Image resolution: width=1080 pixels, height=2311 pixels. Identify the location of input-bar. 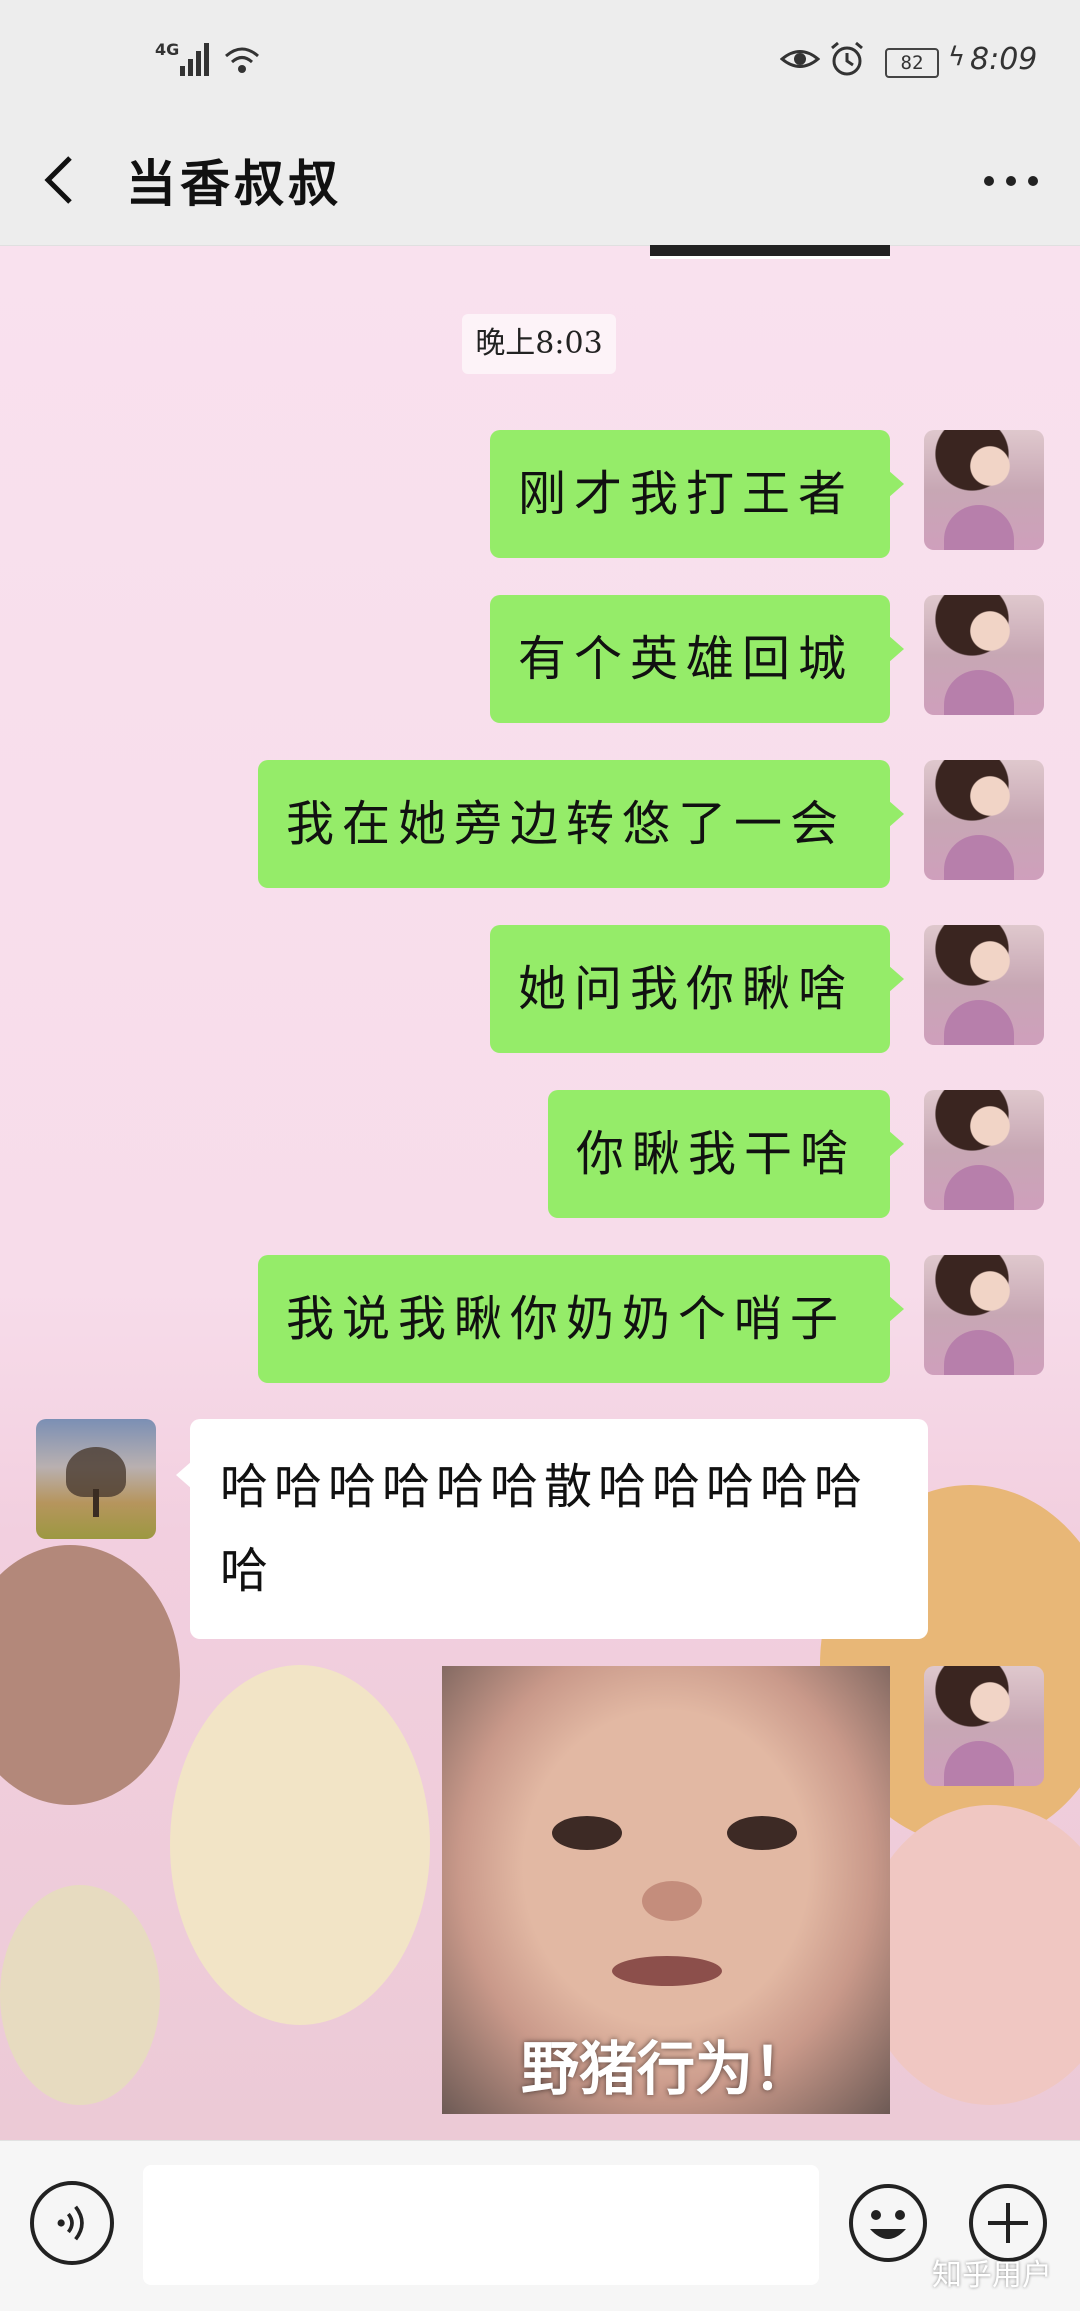
(540, 2225).